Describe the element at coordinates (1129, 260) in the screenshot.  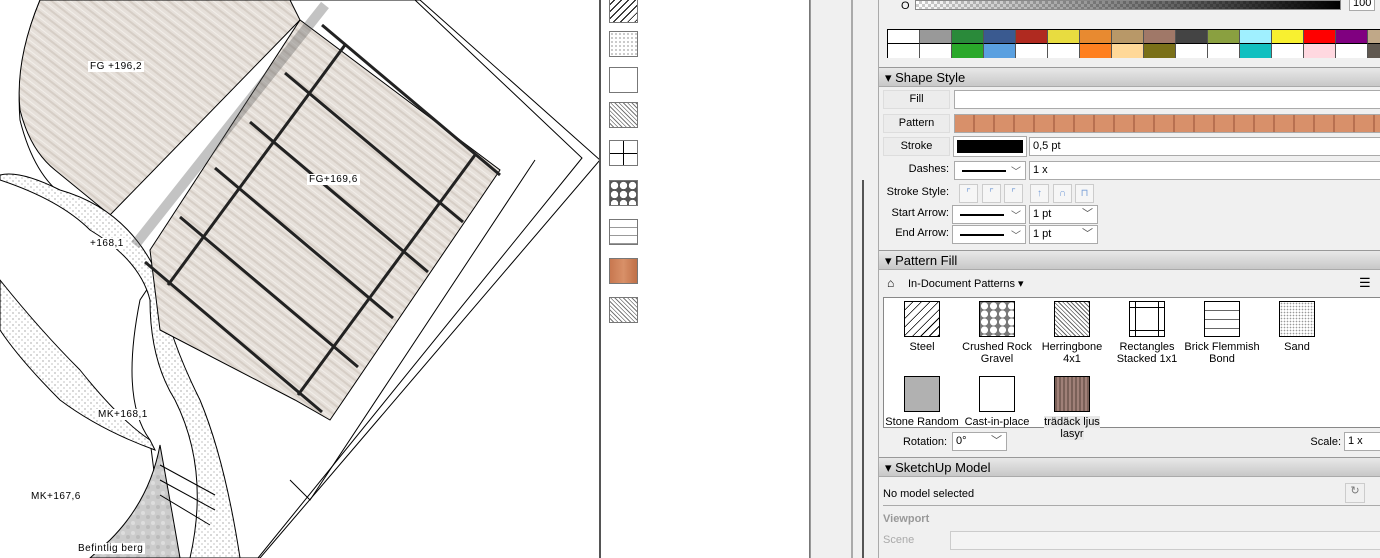
I see `pattern-fill-header: ▾ Pattern Fill` at that location.